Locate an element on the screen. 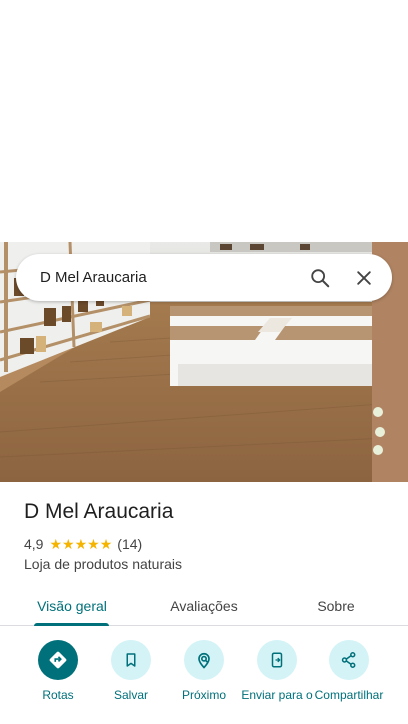 The width and height of the screenshot is (408, 724). rating-row: 4,9 ★ ★ ★ ★ ★ (14) is located at coordinates (83, 544).